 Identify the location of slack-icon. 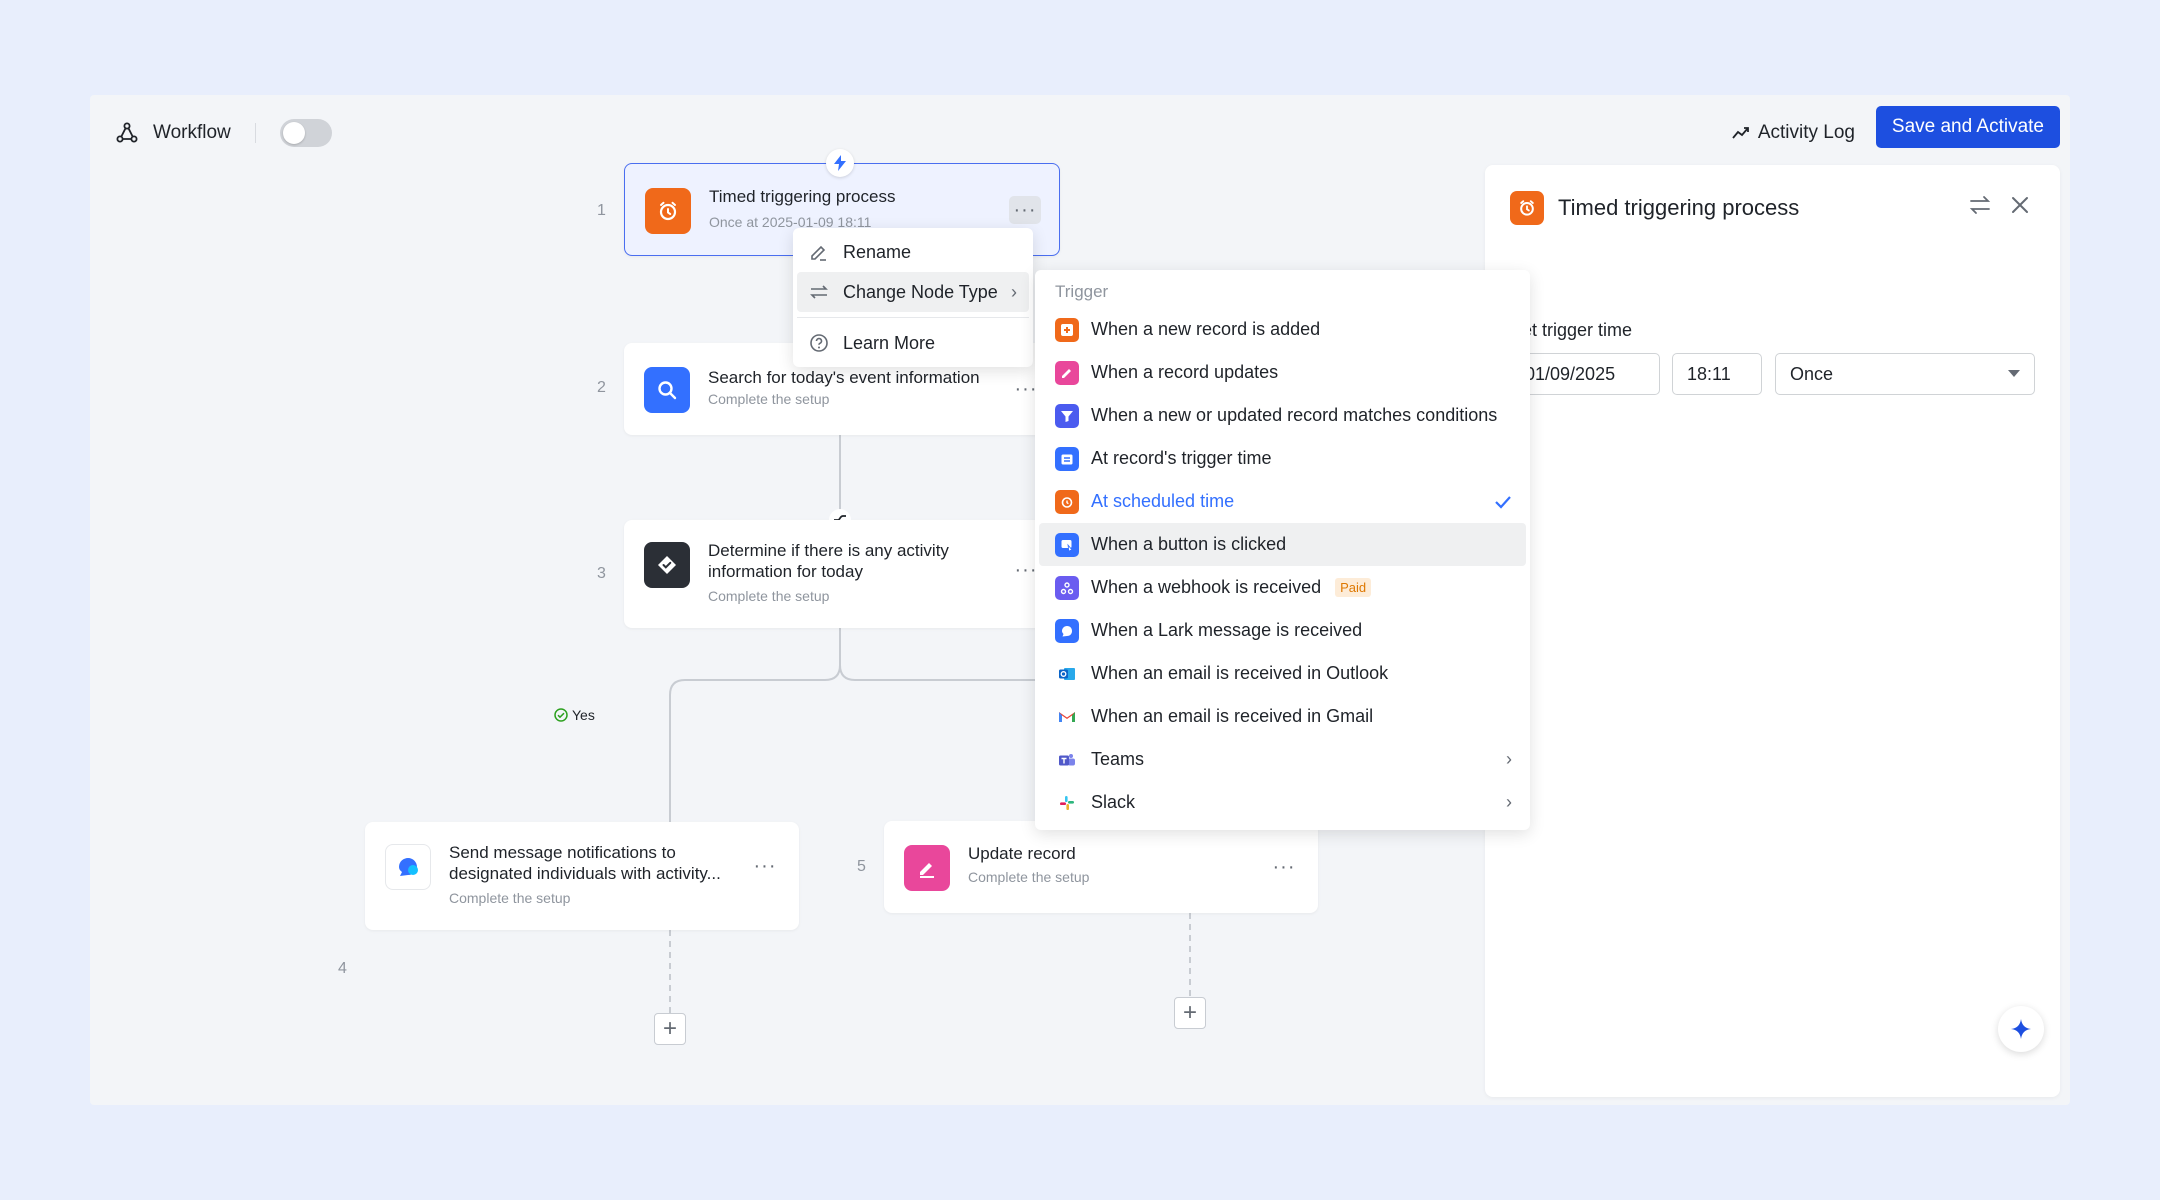
(1067, 803).